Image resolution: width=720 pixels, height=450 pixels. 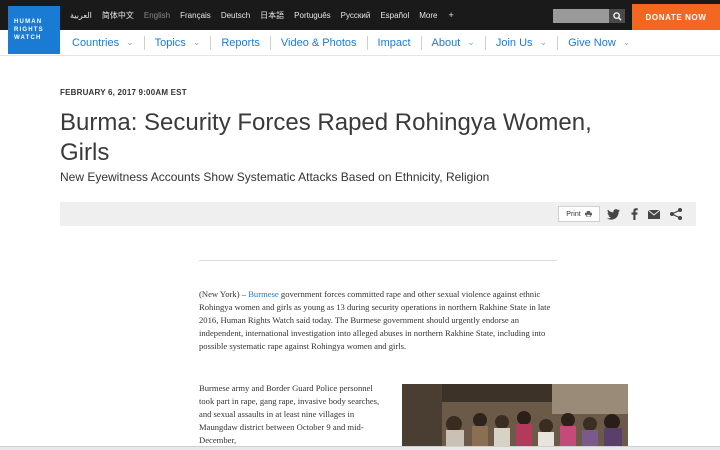 I want to click on nav-item-topics: Topics ⌄, so click(x=177, y=42).